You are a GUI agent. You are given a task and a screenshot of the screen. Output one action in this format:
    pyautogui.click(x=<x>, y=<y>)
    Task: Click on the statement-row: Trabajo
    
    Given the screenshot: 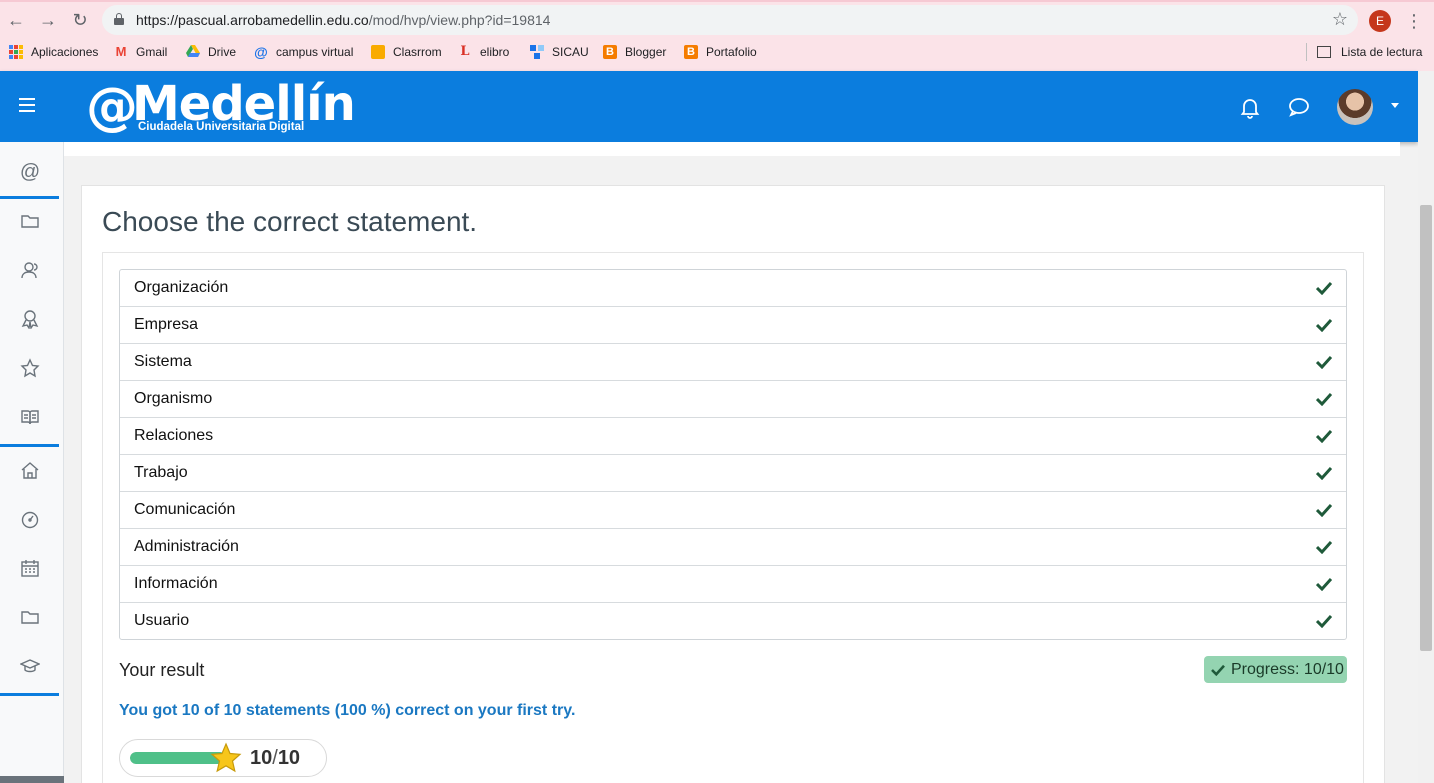 What is the action you would take?
    pyautogui.click(x=733, y=473)
    